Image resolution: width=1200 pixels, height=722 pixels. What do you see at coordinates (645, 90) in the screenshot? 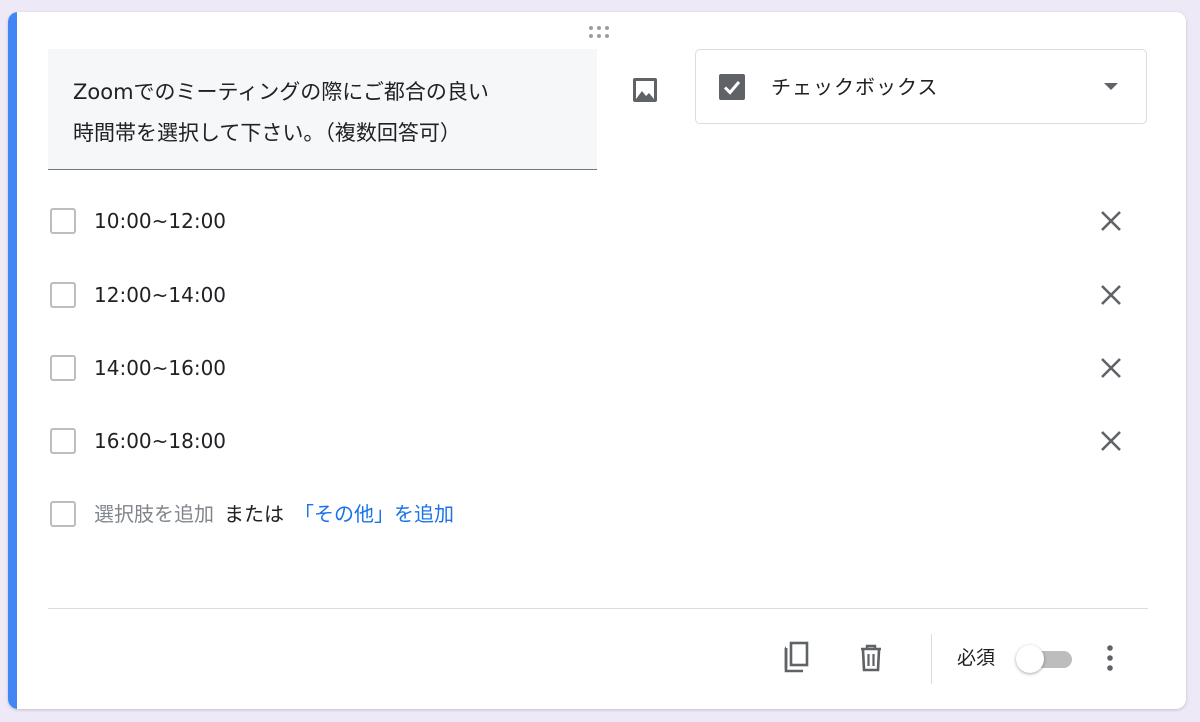
I see `image-icon` at bounding box center [645, 90].